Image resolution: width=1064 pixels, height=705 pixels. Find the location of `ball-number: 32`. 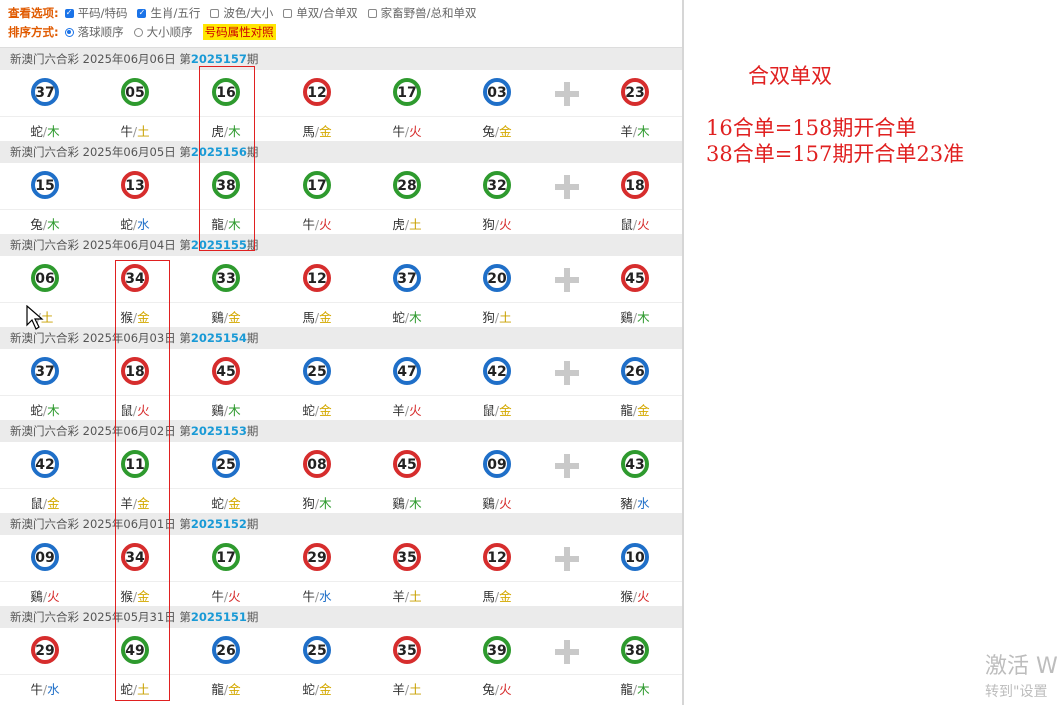

ball-number: 32 is located at coordinates (497, 186).